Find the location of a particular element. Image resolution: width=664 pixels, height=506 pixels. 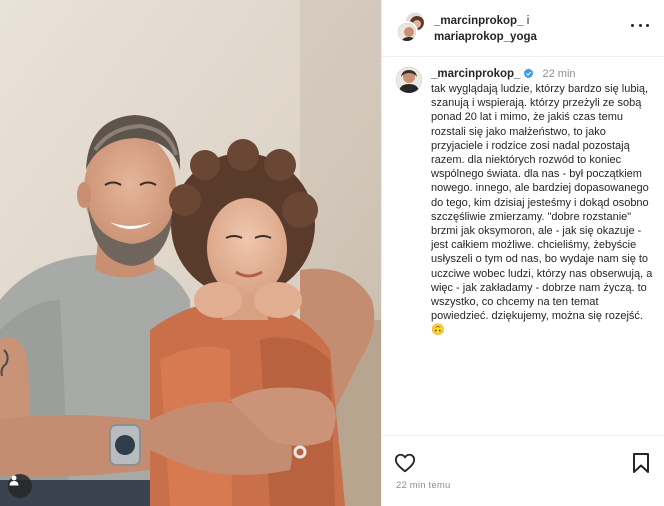

collab-usernames: _marcinprokop_ i mariaprokop_yoga is located at coordinates (485, 29).